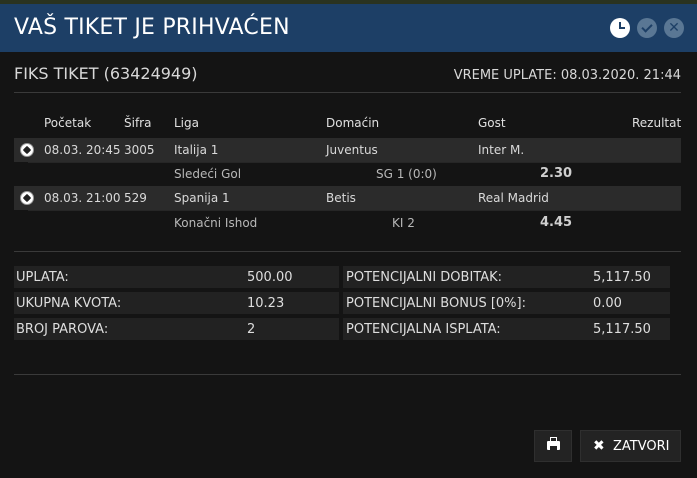 The width and height of the screenshot is (697, 478). What do you see at coordinates (556, 173) in the screenshot?
I see `bet-odd: 2.30` at bounding box center [556, 173].